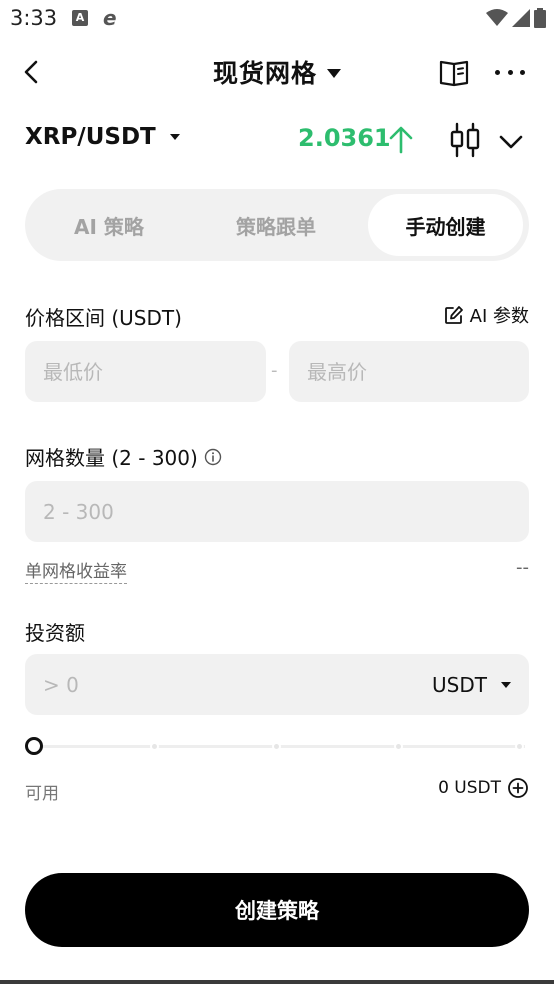 The image size is (554, 984). What do you see at coordinates (282, 746) in the screenshot?
I see `slider-track` at bounding box center [282, 746].